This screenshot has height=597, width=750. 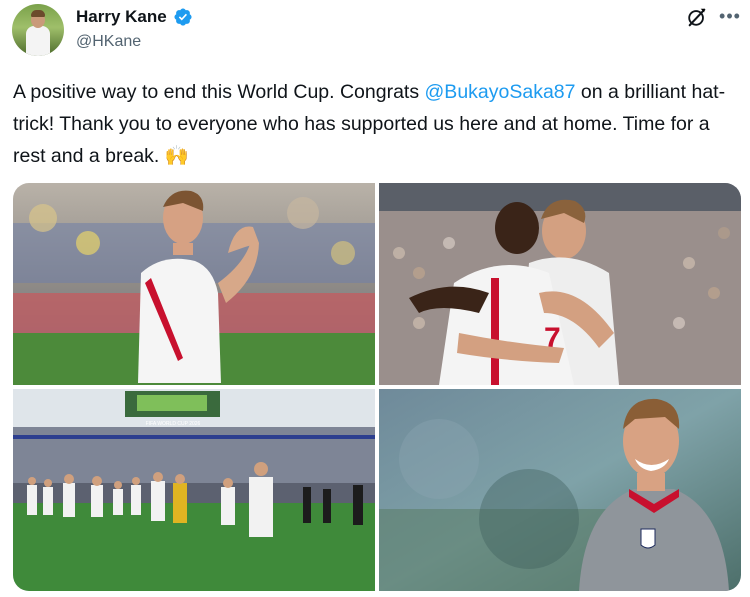 I want to click on author-display-name: Harry Kane, so click(x=121, y=17).